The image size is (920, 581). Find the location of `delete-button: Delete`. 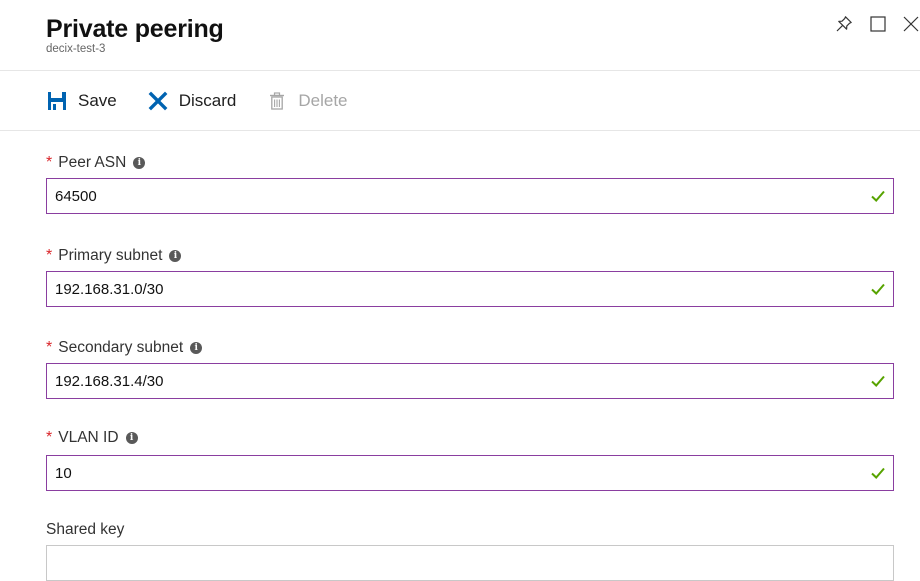

delete-button: Delete is located at coordinates (307, 101).